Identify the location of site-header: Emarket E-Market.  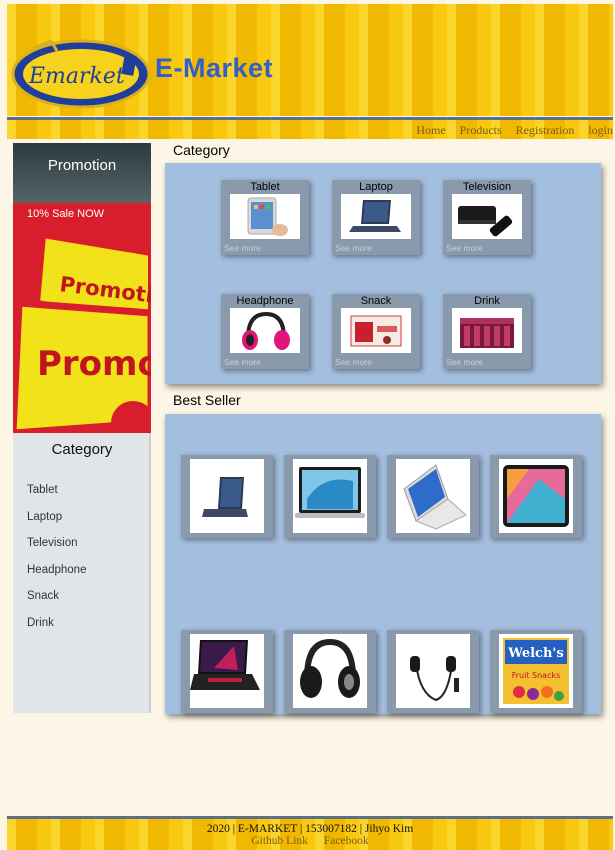
(310, 60).